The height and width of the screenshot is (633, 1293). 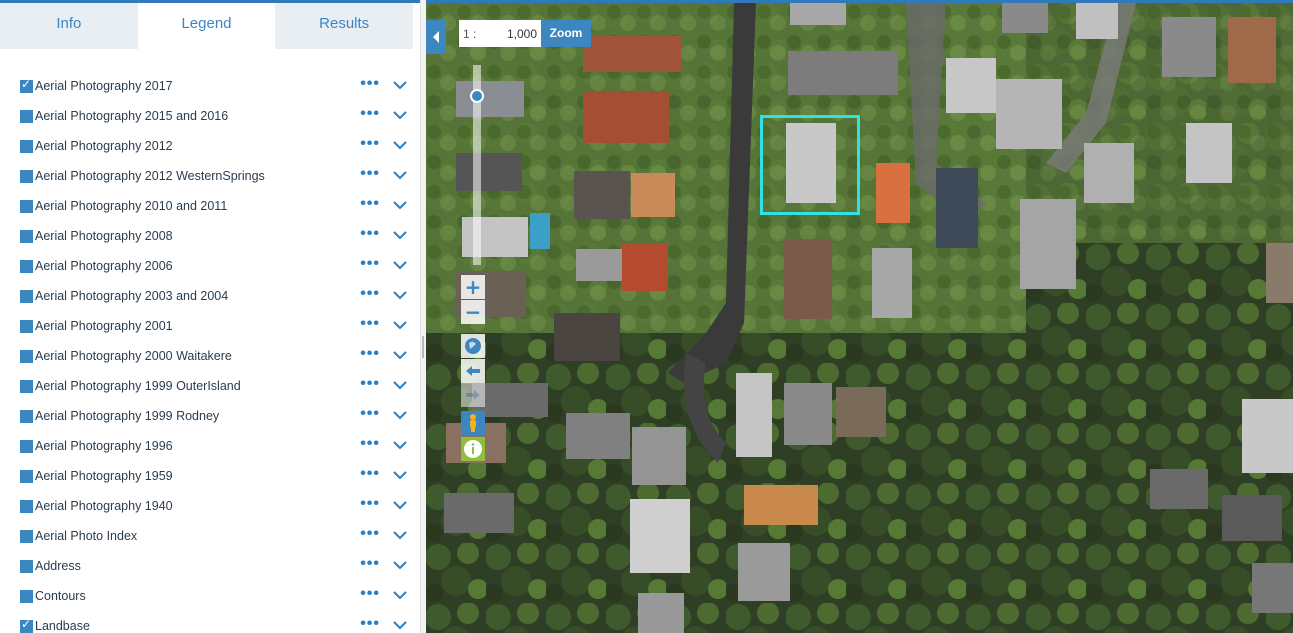 I want to click on layer-label: Aerial Photography 2010 and 2011, so click(x=131, y=206).